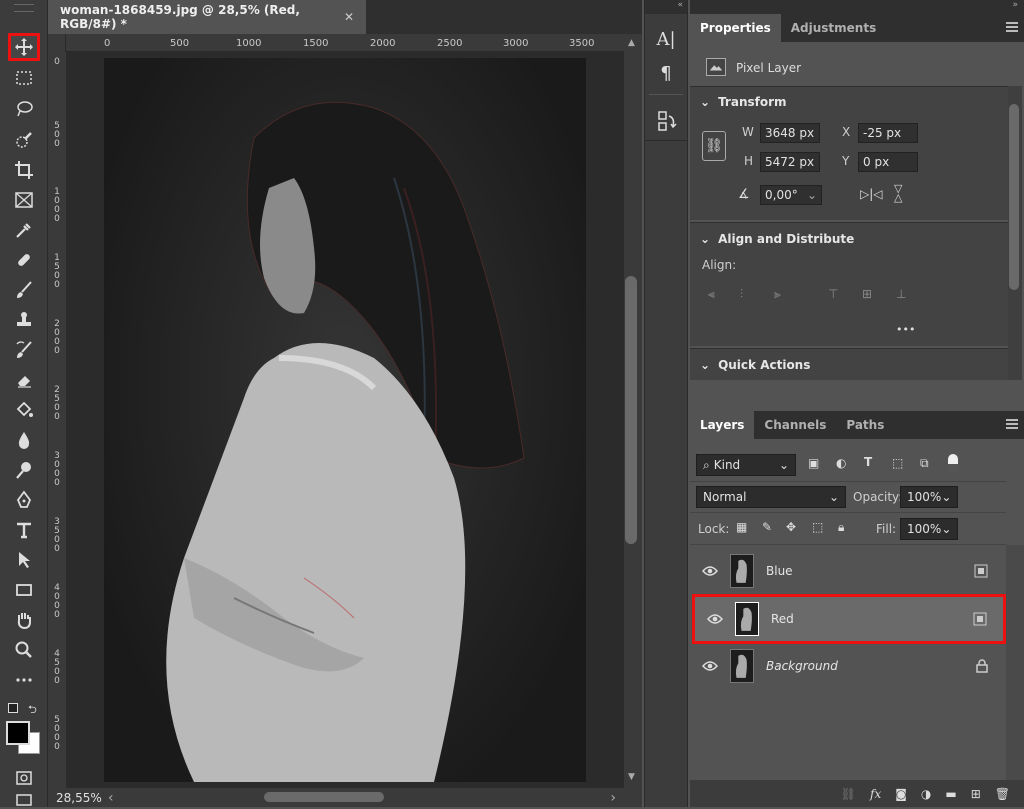 This screenshot has width=1024, height=809. What do you see at coordinates (1002, 794) in the screenshot?
I see `delete-layer-icon: 🗑︎` at bounding box center [1002, 794].